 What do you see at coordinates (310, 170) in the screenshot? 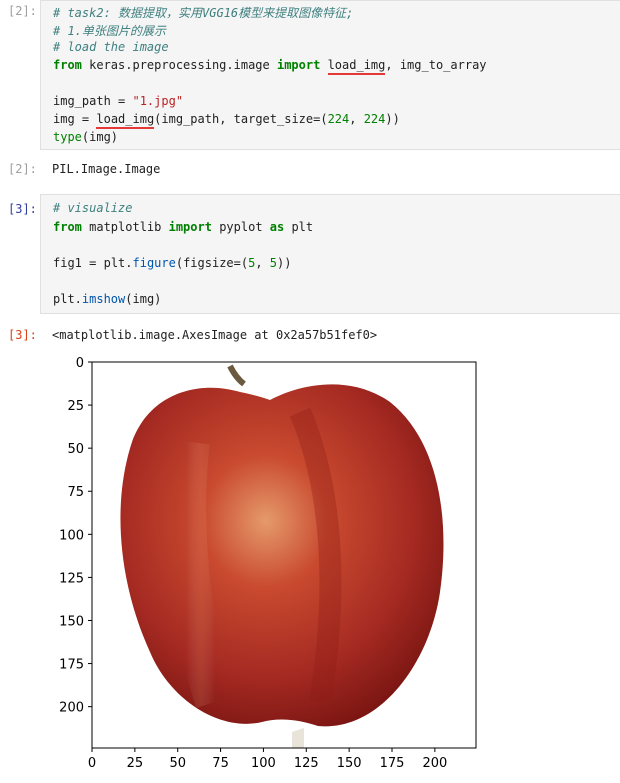
I see `cell-2-output: [2]: PIL.Image.Image` at bounding box center [310, 170].